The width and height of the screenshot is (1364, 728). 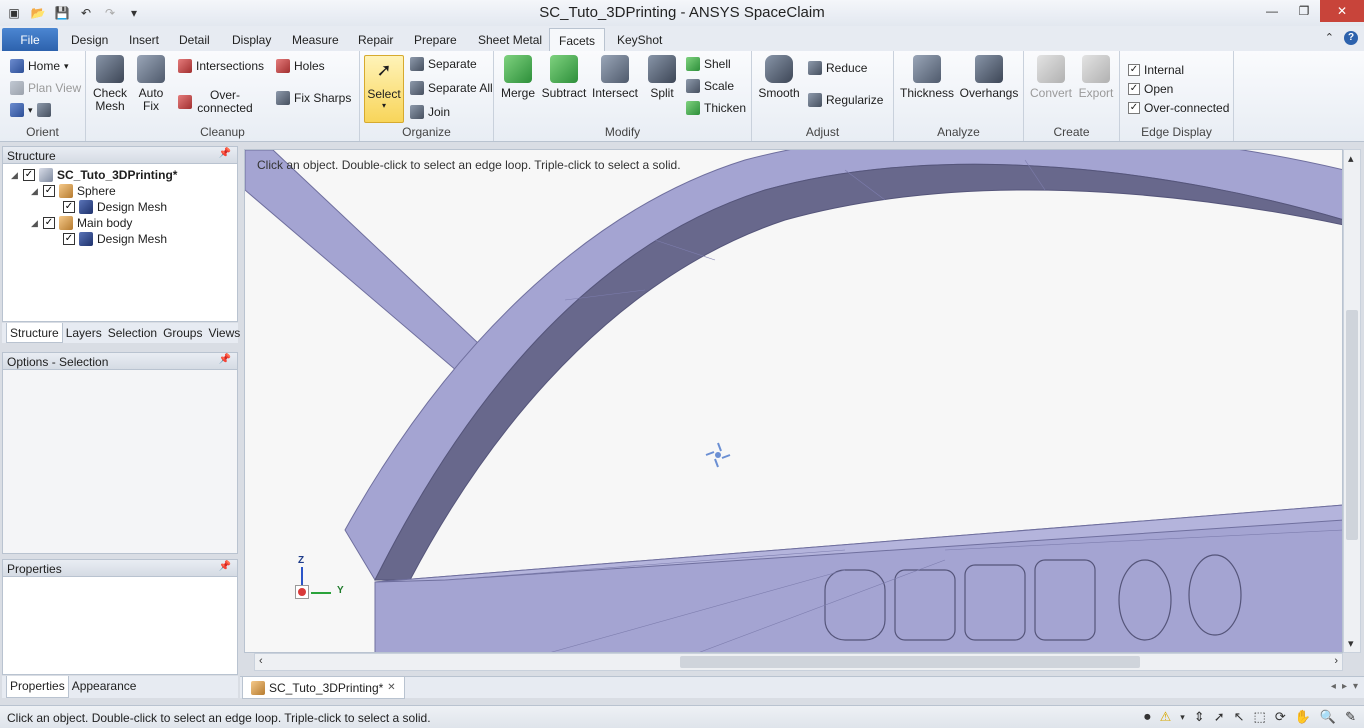 What do you see at coordinates (510, 39) in the screenshot?
I see `tab-sheet-metal: Sheet Metal` at bounding box center [510, 39].